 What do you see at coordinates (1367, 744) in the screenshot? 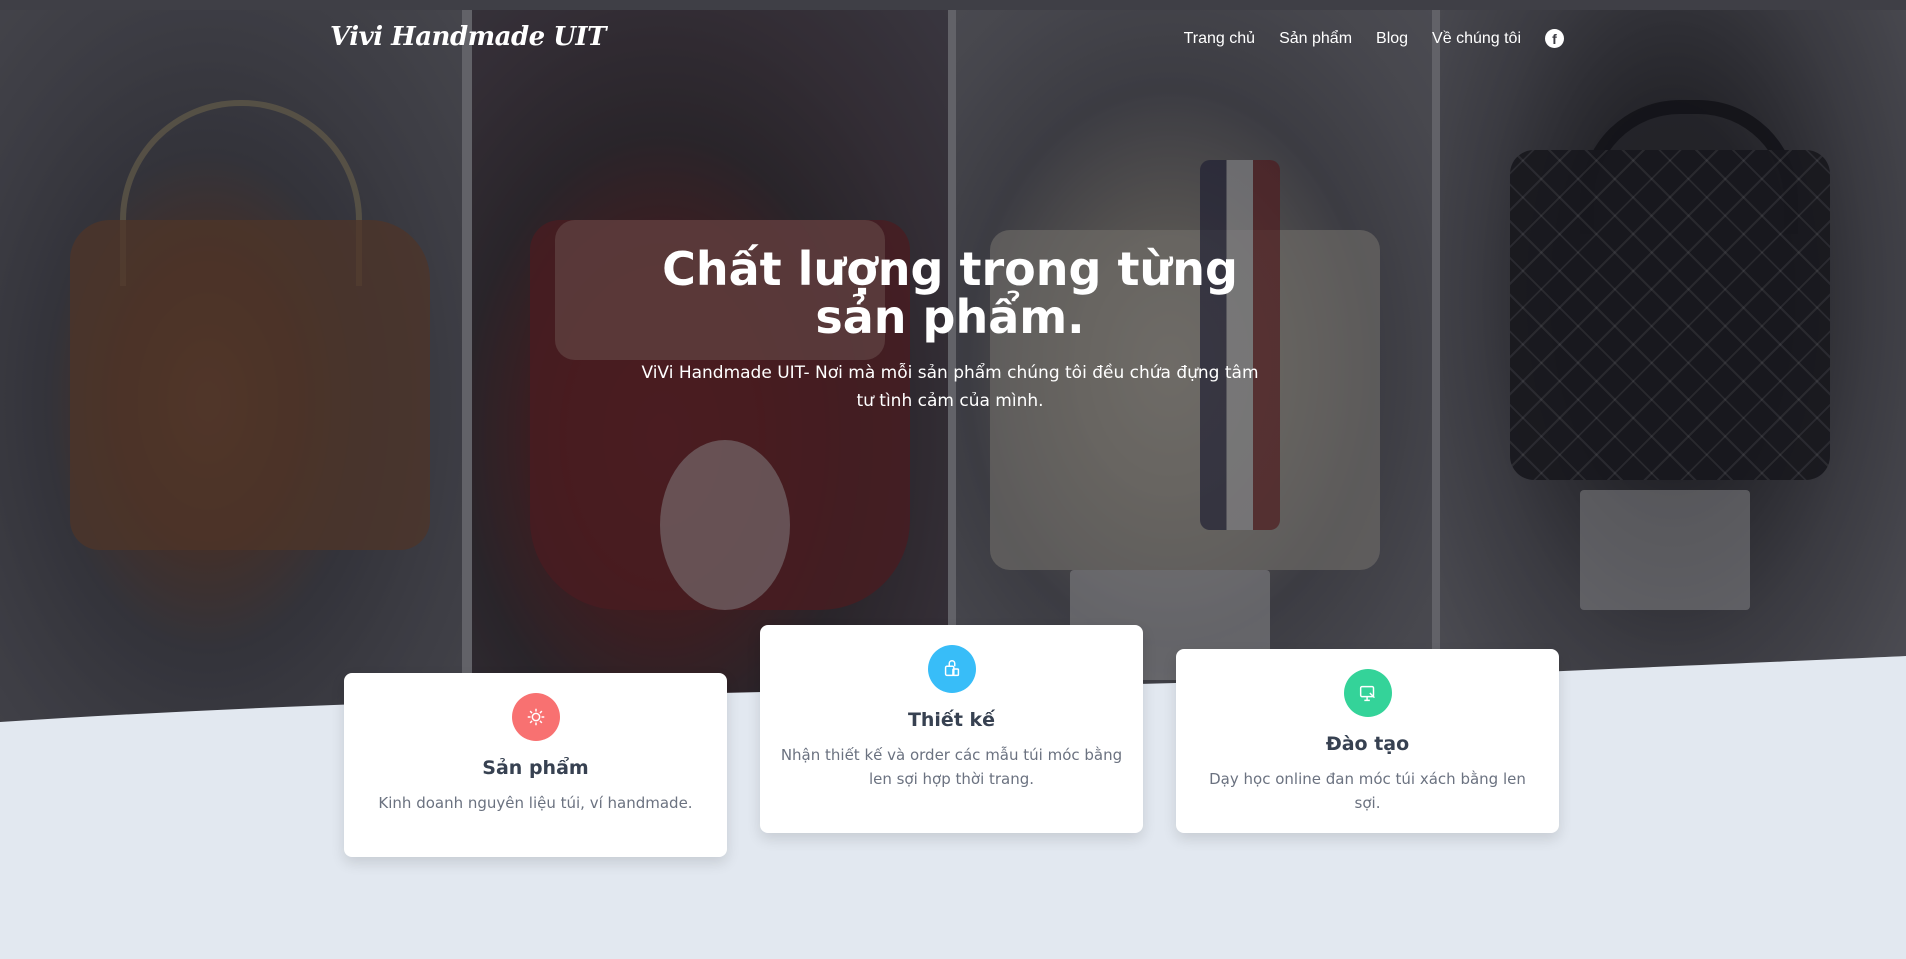
I see `feature-title: Đào tạo` at bounding box center [1367, 744].